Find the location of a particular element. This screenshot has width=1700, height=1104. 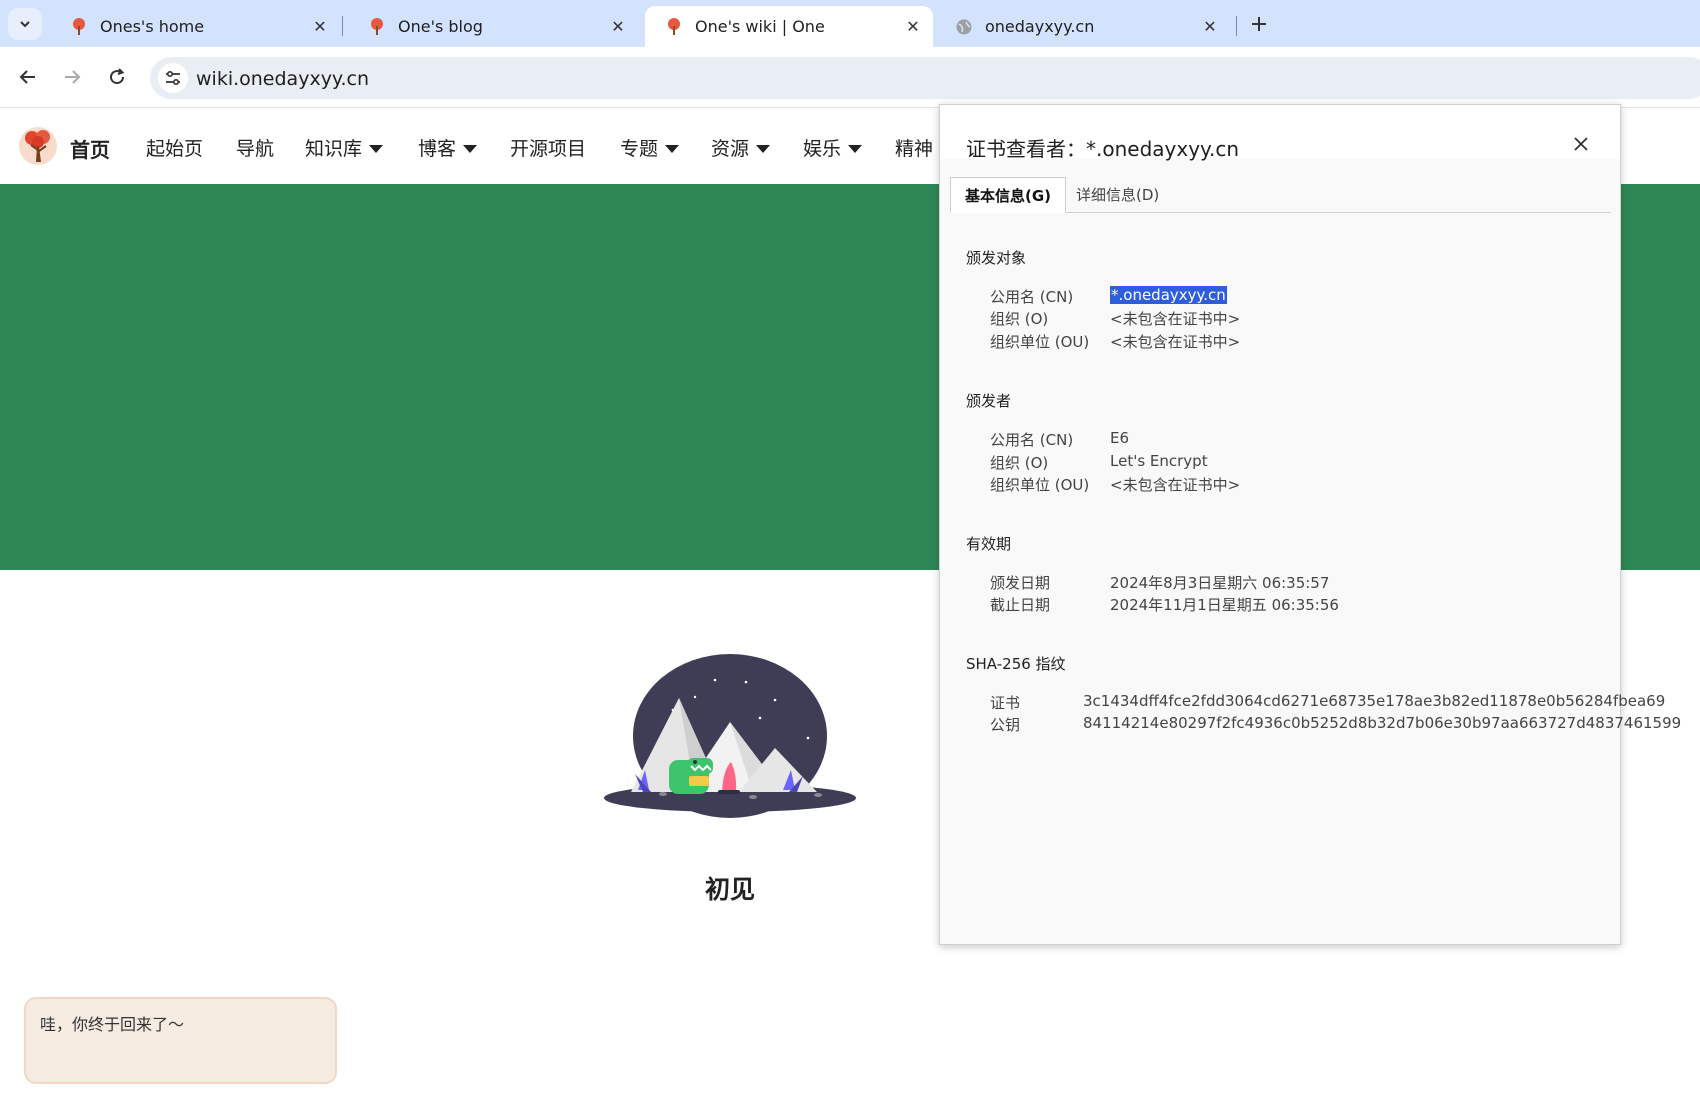

nav-item-start: 起始页 is located at coordinates (174, 147).